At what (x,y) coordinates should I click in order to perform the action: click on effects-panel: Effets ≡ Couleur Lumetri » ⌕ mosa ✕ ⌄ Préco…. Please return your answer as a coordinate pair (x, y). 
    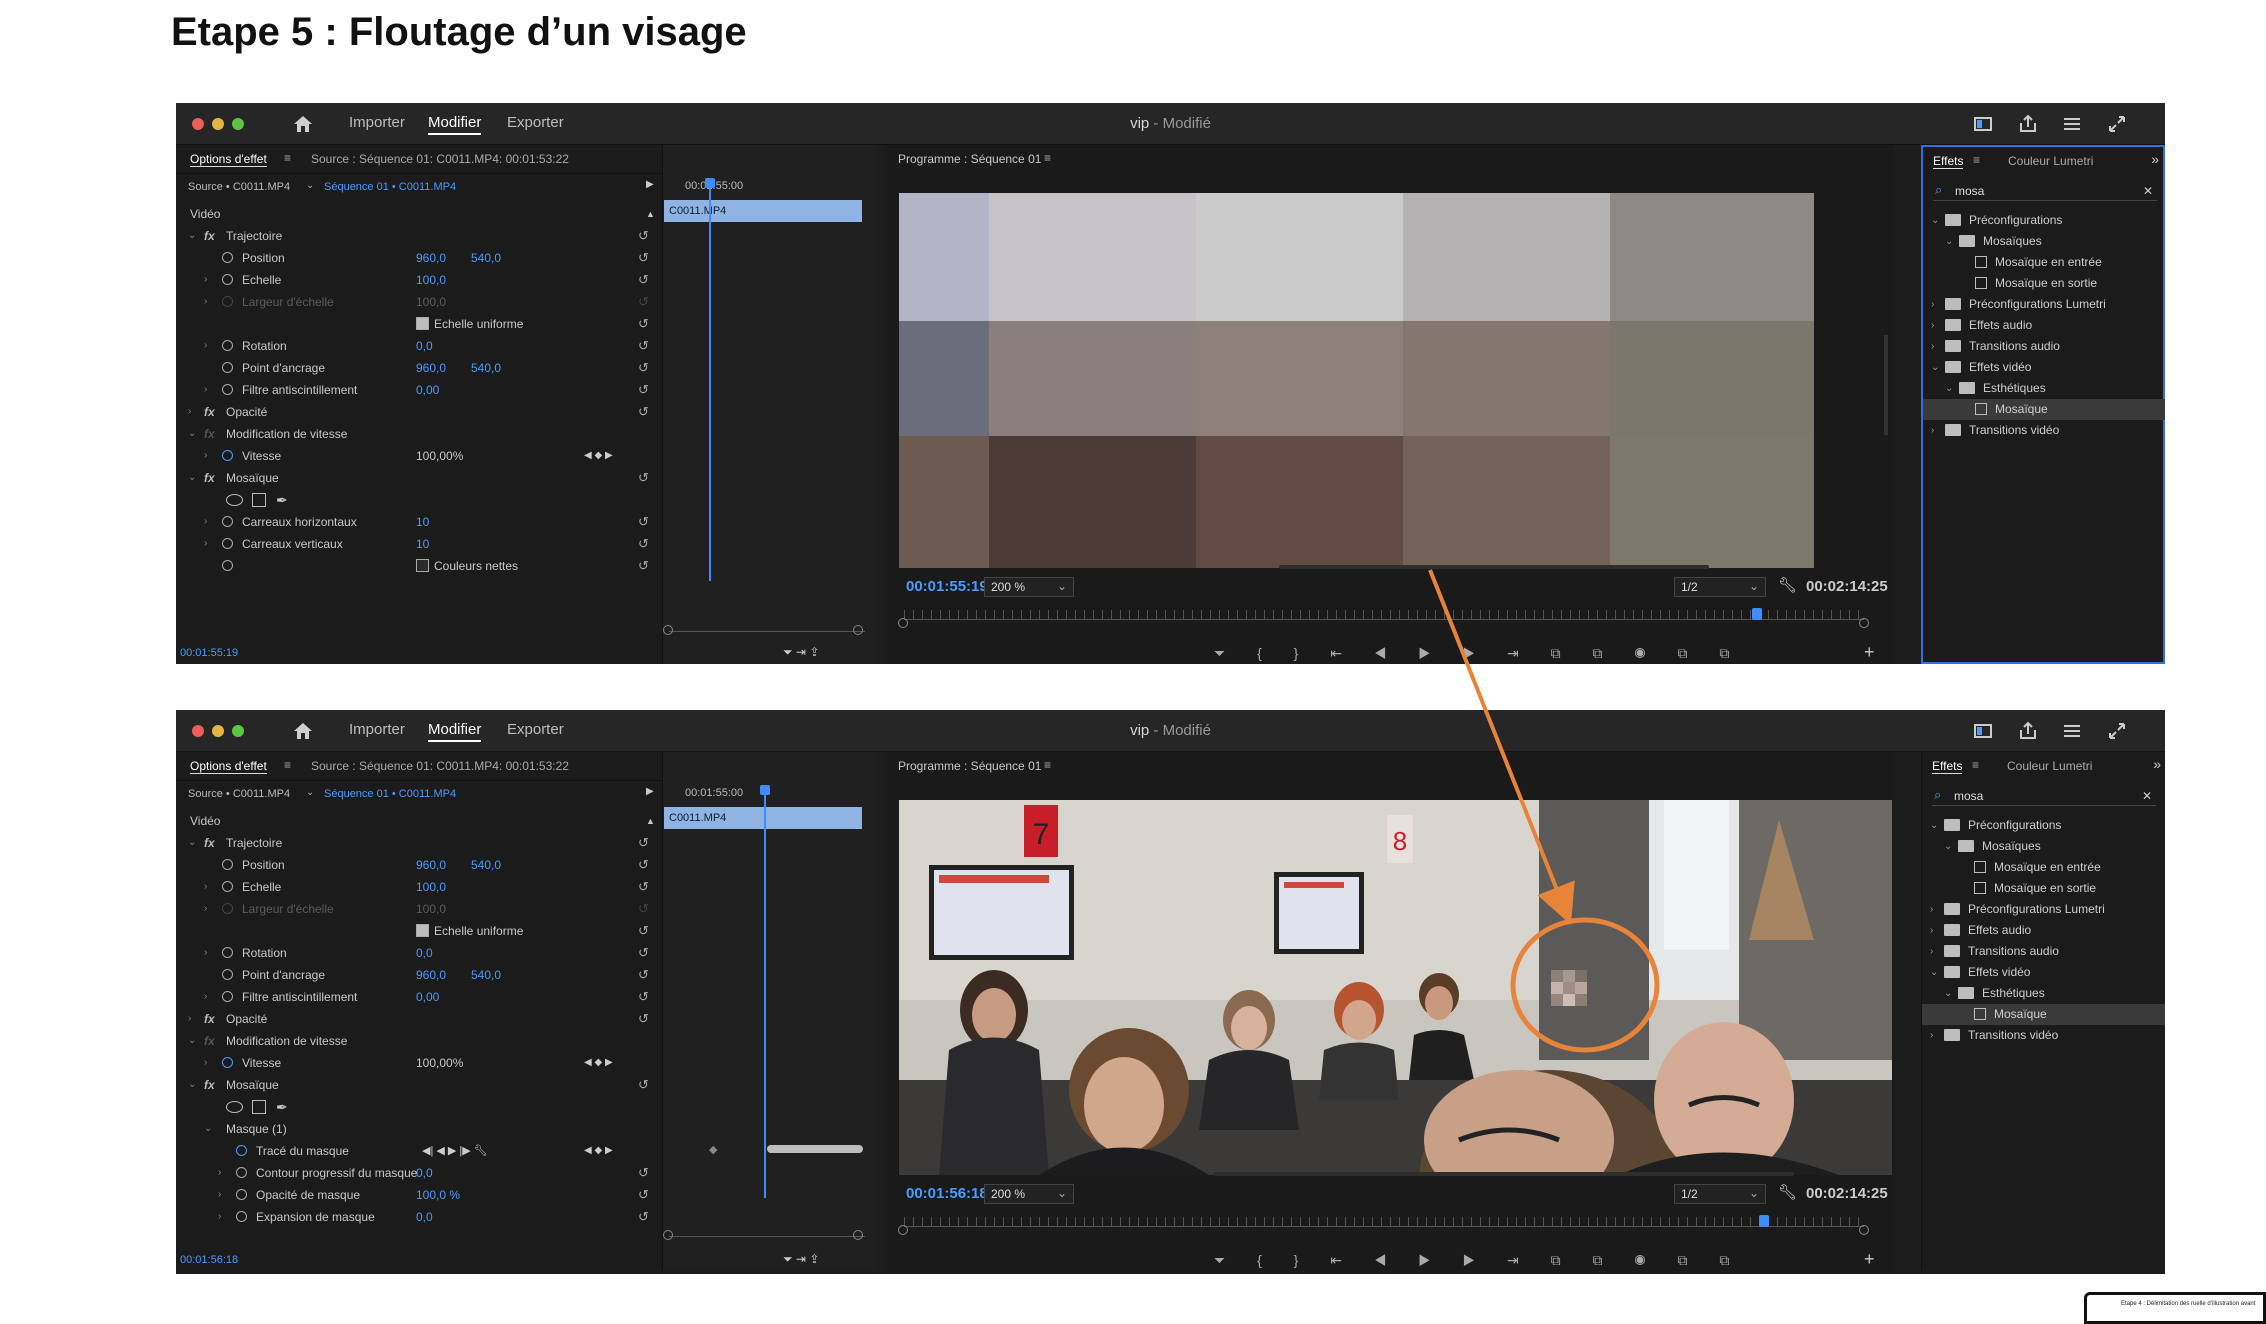
    Looking at the image, I should click on (2043, 1011).